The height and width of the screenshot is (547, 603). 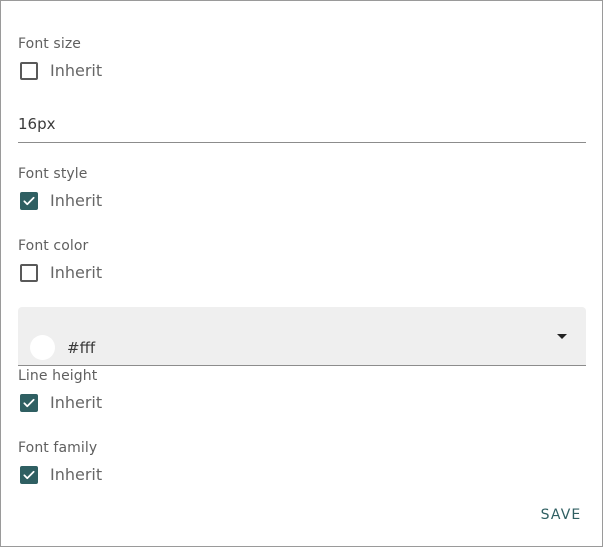 I want to click on font-style-inherit-label: Inherit, so click(x=76, y=200).